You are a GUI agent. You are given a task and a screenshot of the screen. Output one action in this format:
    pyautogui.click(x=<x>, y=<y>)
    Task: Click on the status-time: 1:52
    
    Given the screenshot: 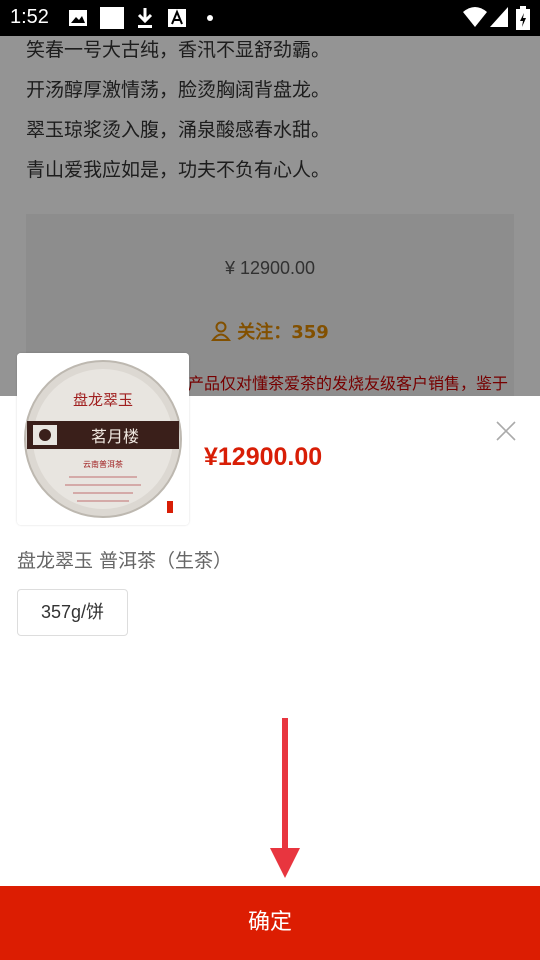 What is the action you would take?
    pyautogui.click(x=29, y=17)
    